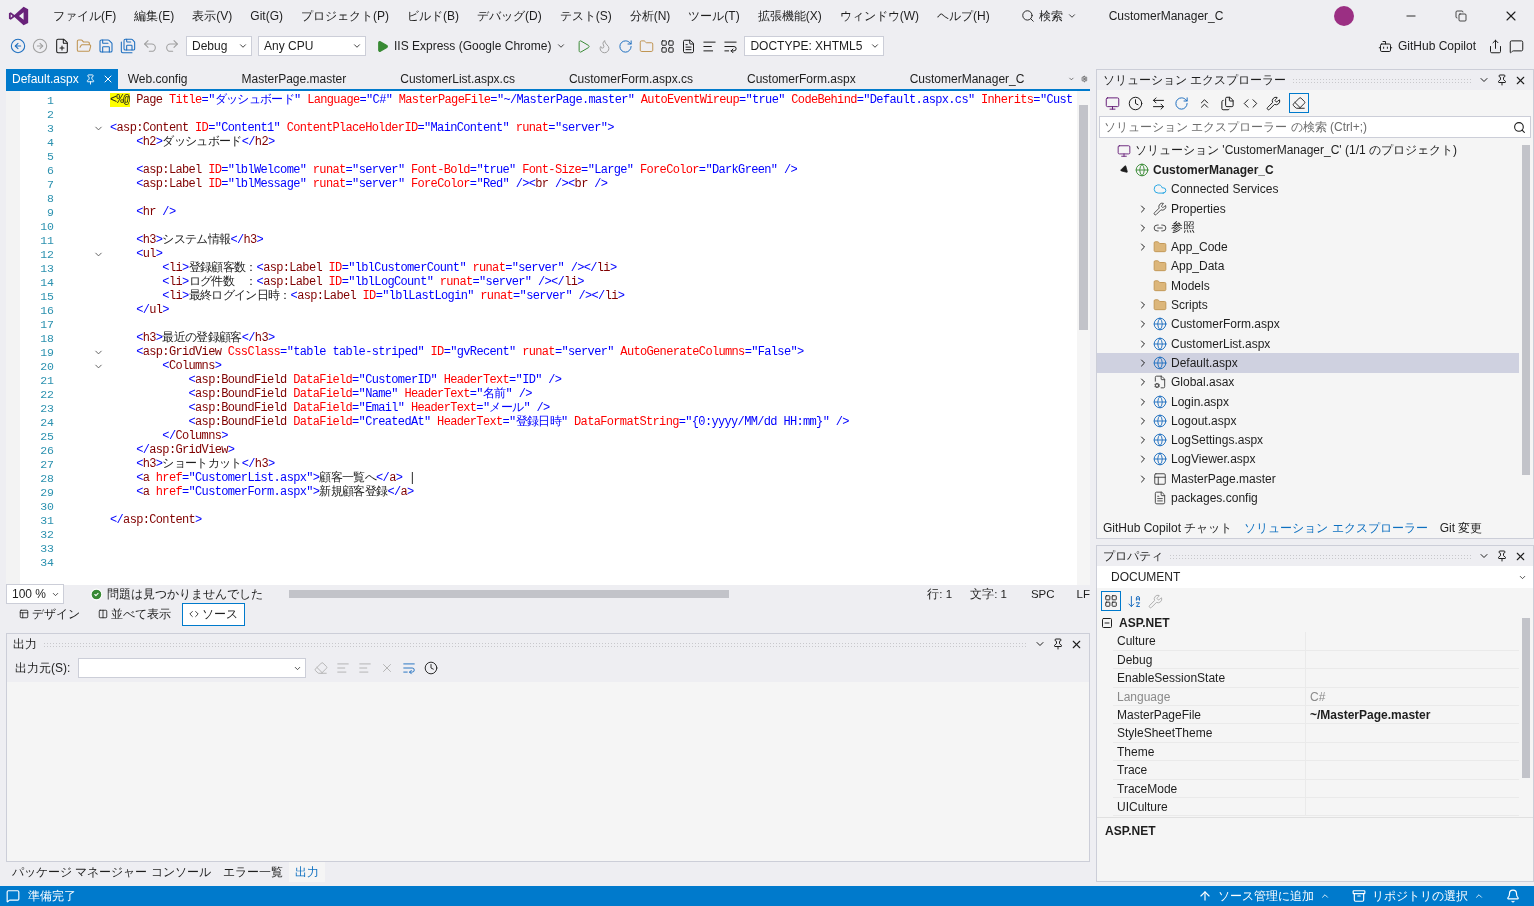  I want to click on run-button: IIS Express (Google Chrome), so click(471, 46).